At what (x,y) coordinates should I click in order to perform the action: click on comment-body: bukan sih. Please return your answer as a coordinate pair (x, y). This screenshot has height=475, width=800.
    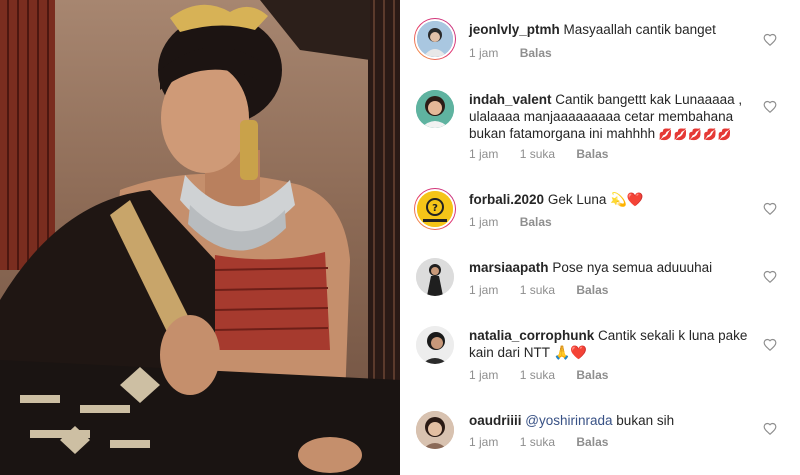
    Looking at the image, I should click on (645, 420).